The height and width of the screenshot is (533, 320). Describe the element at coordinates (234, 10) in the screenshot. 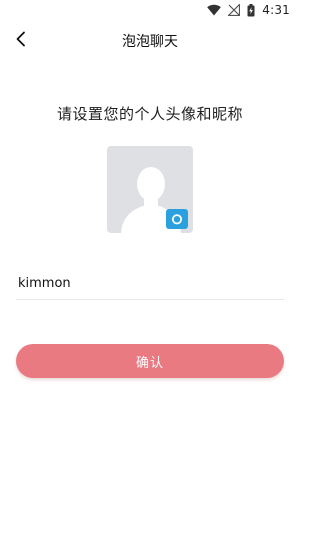

I see `no-signal-icon` at that location.